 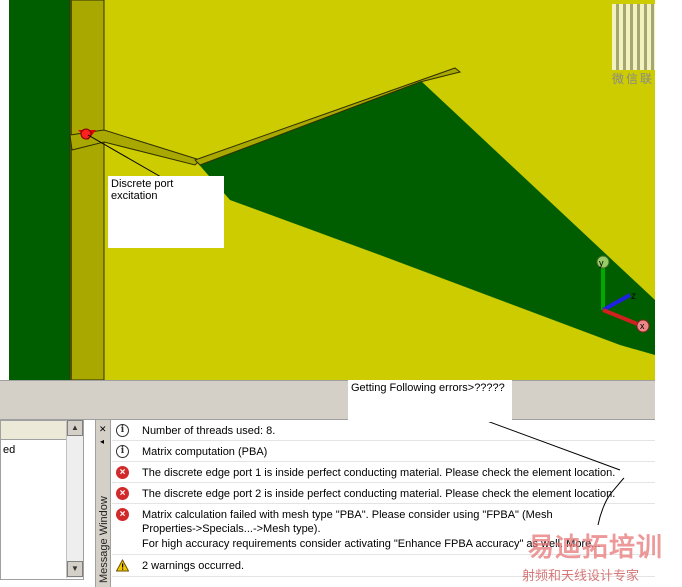 I want to click on axis-y-label: y, so click(x=601, y=263).